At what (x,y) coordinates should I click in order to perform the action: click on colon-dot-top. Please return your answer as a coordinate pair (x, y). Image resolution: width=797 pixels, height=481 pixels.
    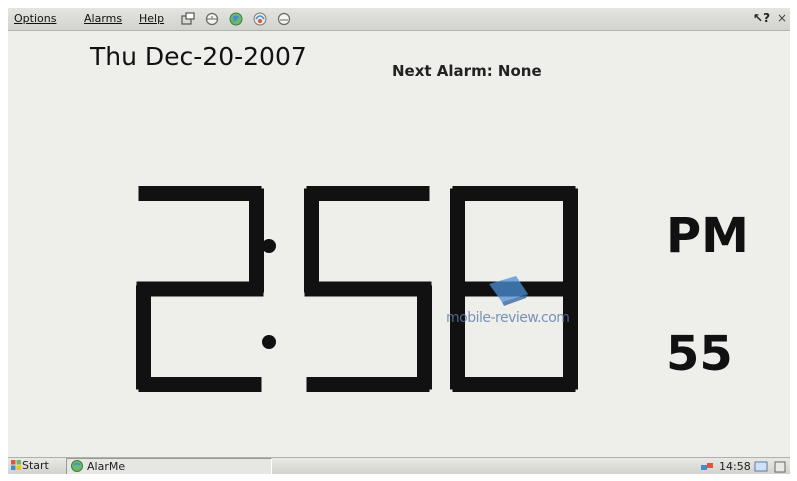
    Looking at the image, I should click on (269, 246).